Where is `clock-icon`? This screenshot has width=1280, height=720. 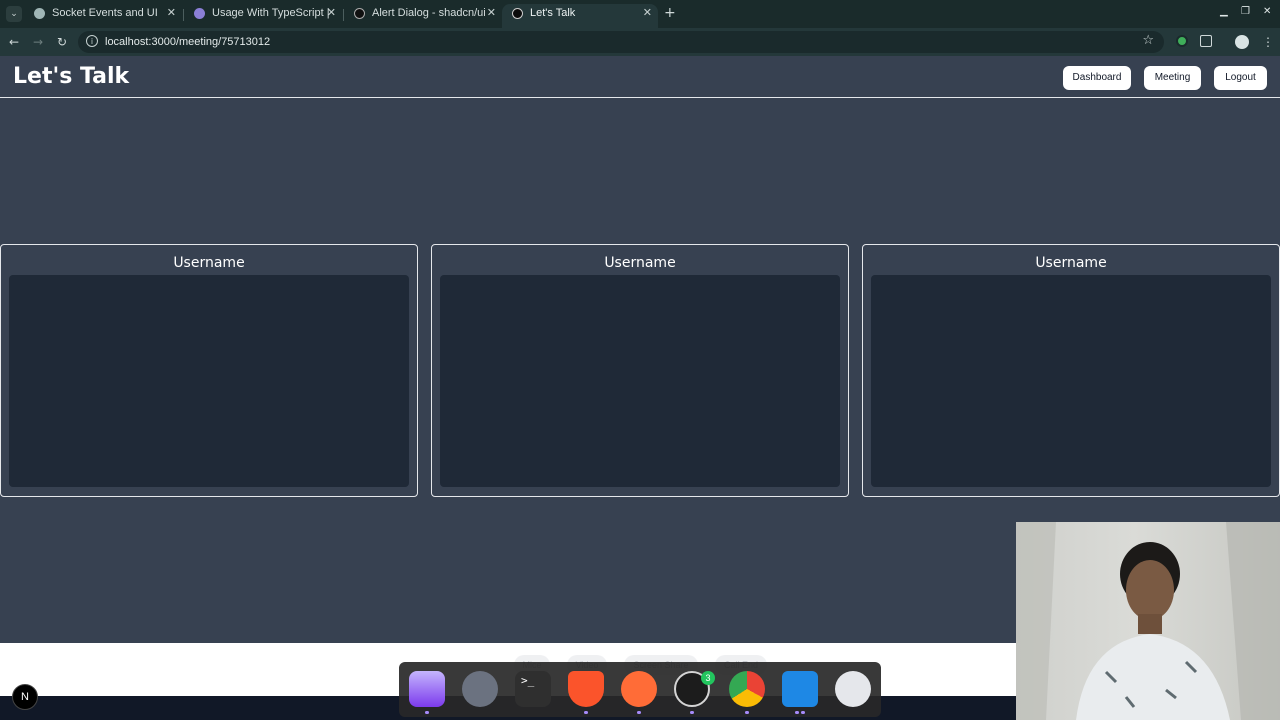 clock-icon is located at coordinates (480, 689).